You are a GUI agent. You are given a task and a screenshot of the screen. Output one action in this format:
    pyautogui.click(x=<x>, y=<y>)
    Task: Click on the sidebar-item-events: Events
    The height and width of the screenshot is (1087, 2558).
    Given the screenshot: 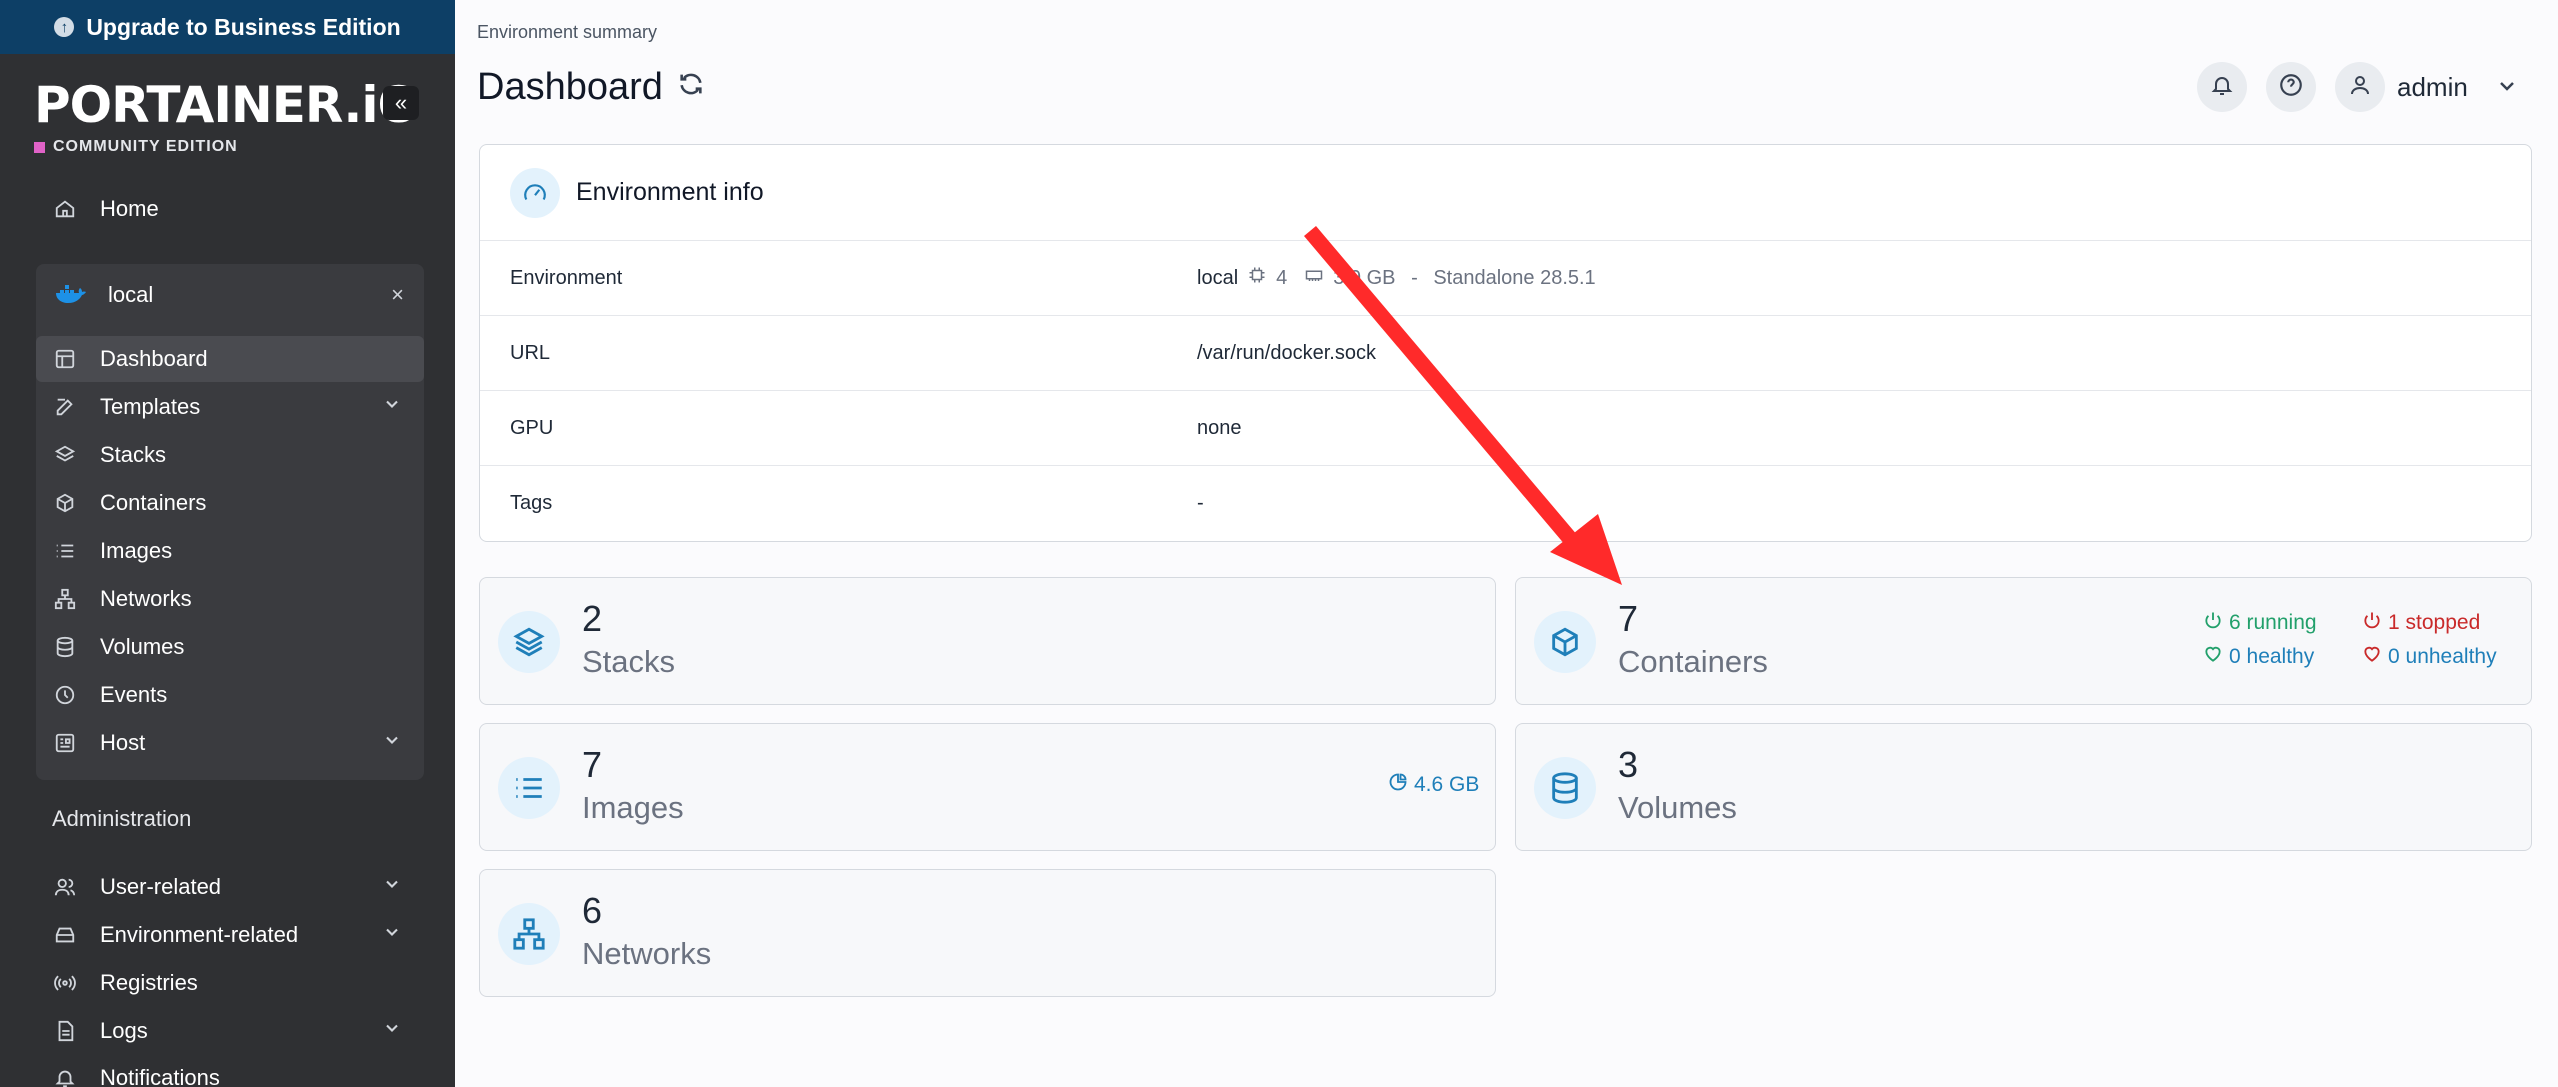 What is the action you would take?
    pyautogui.click(x=230, y=695)
    